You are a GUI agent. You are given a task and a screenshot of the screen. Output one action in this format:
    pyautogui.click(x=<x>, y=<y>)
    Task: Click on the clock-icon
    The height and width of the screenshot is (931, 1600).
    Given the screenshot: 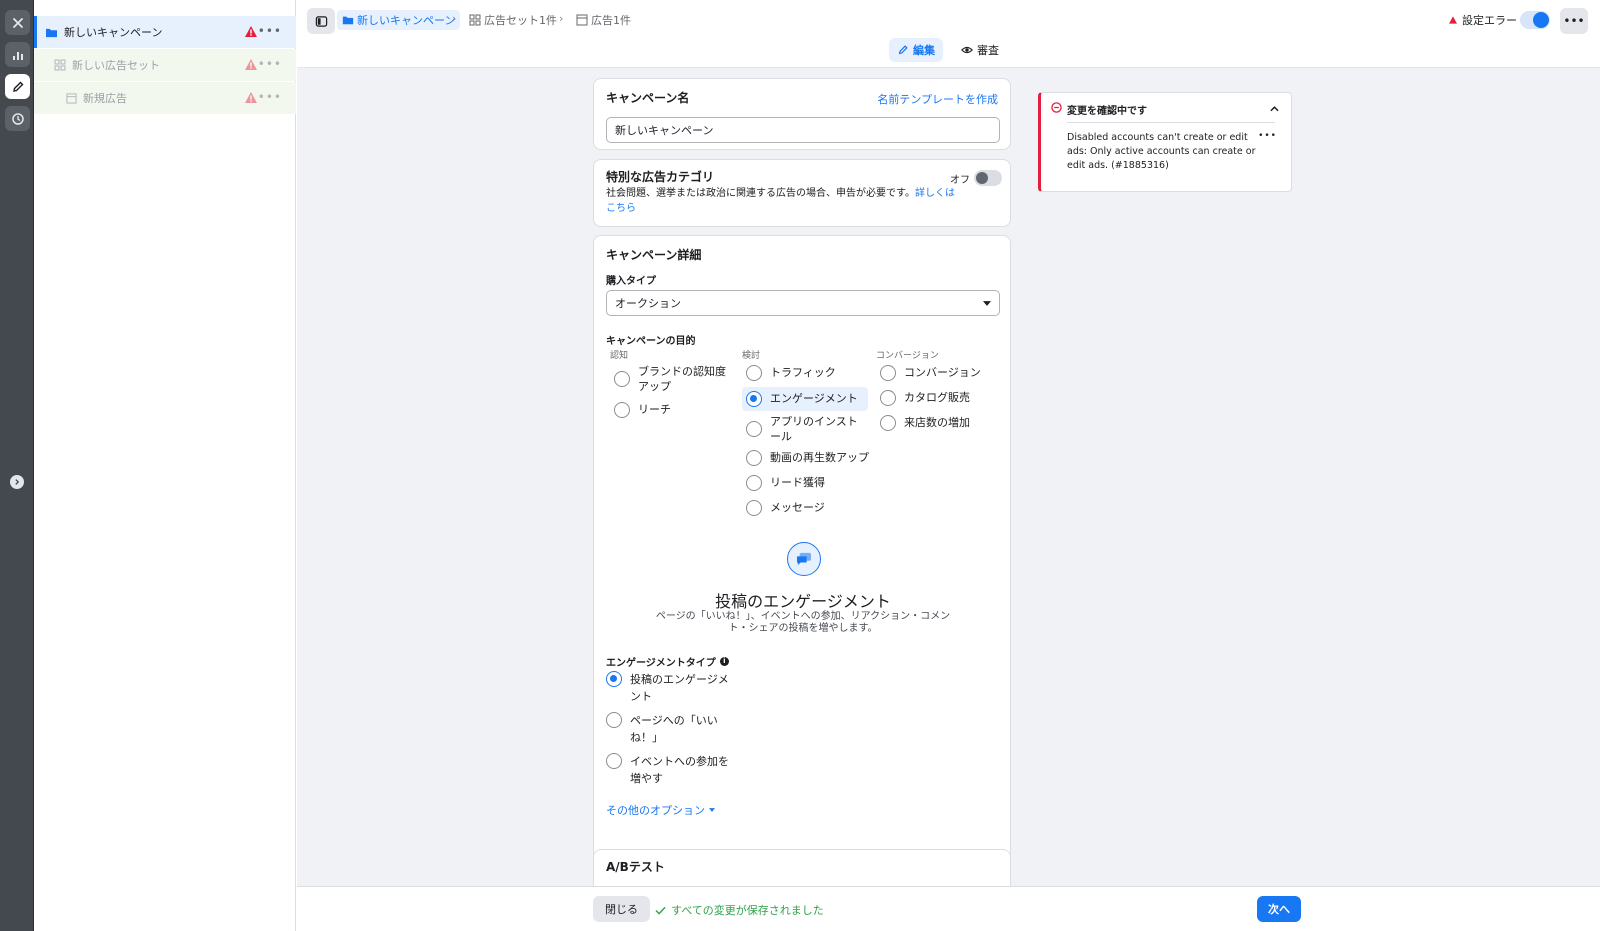 What is the action you would take?
    pyautogui.click(x=17, y=118)
    